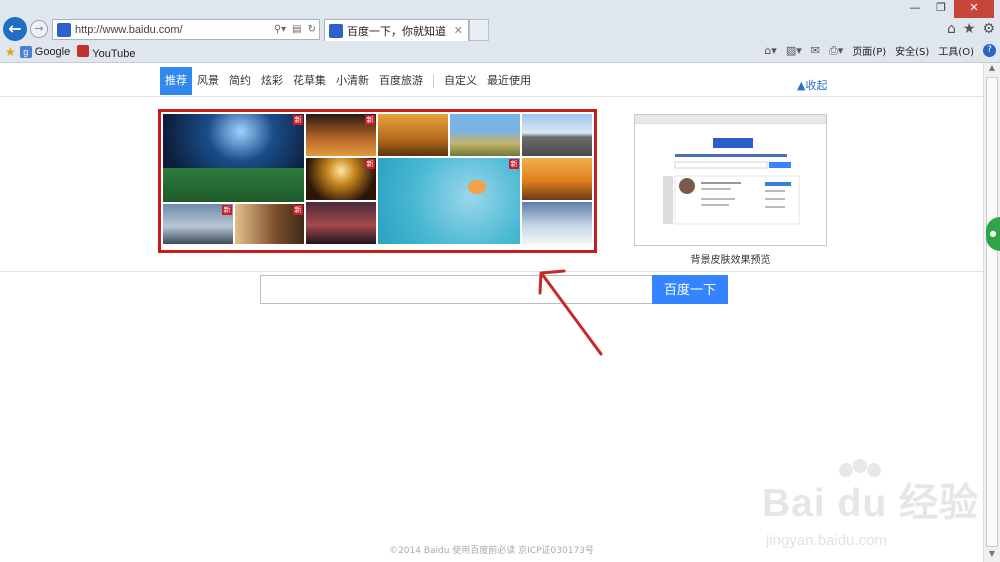 The width and height of the screenshot is (1000, 562). Describe the element at coordinates (485, 135) in the screenshot. I see `skin-thumb-field` at that location.